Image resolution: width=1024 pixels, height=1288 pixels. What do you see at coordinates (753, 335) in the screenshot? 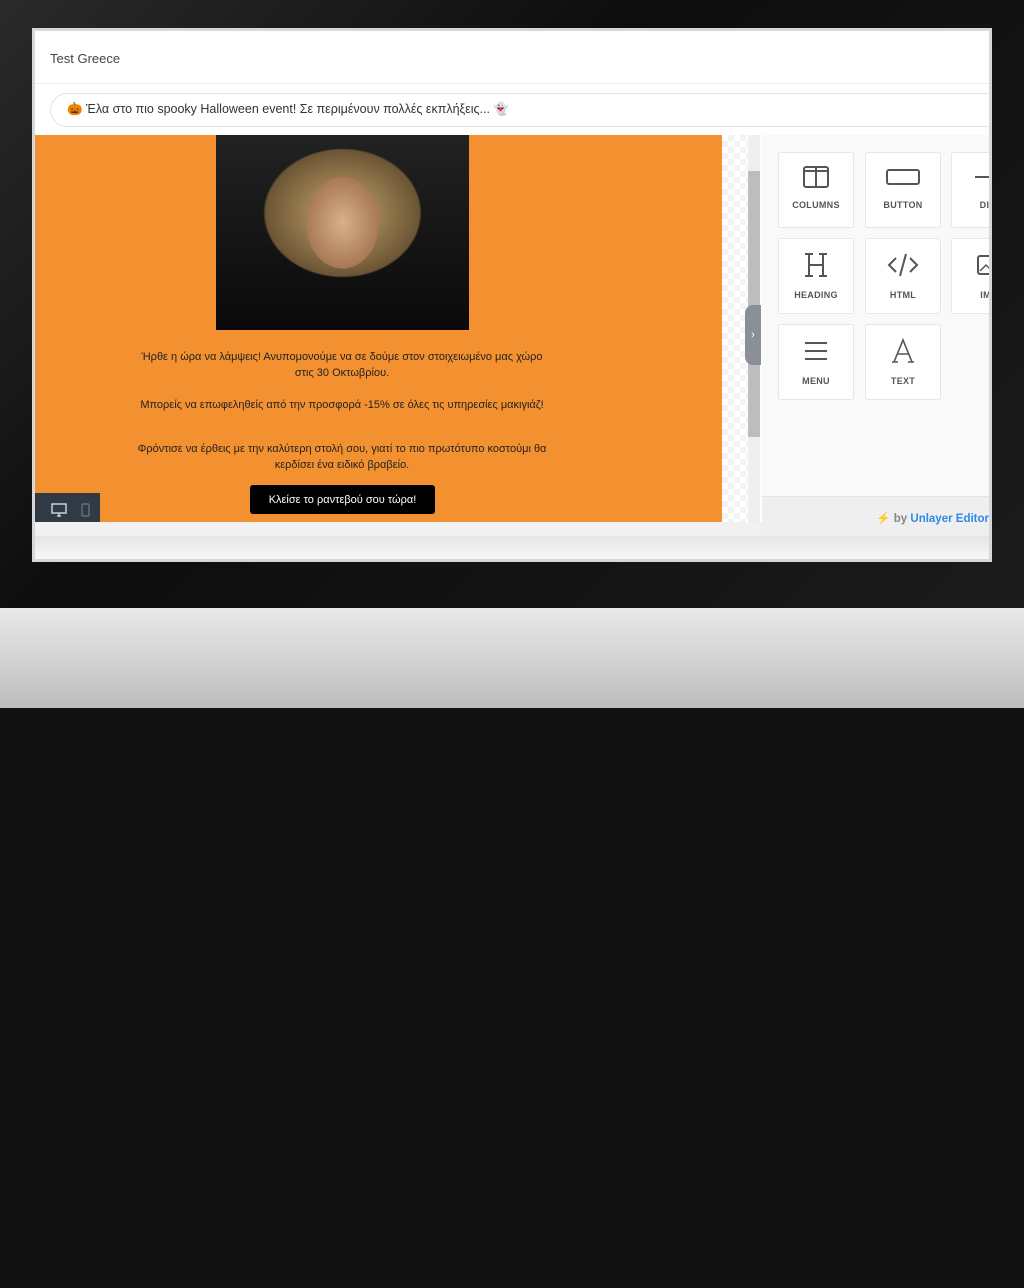
I see `panel-toggle-chevron-icon: ›` at bounding box center [753, 335].